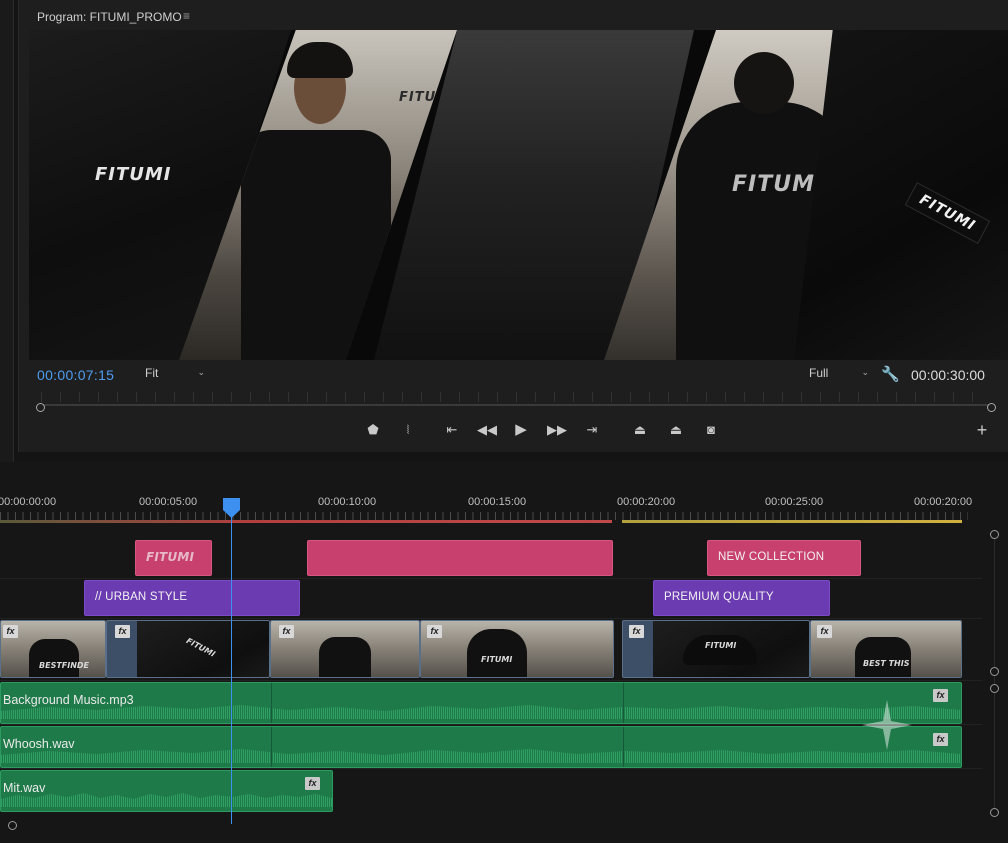 This screenshot has width=1008, height=843. Describe the element at coordinates (516, 405) in the screenshot. I see `playback-scrubber` at that location.